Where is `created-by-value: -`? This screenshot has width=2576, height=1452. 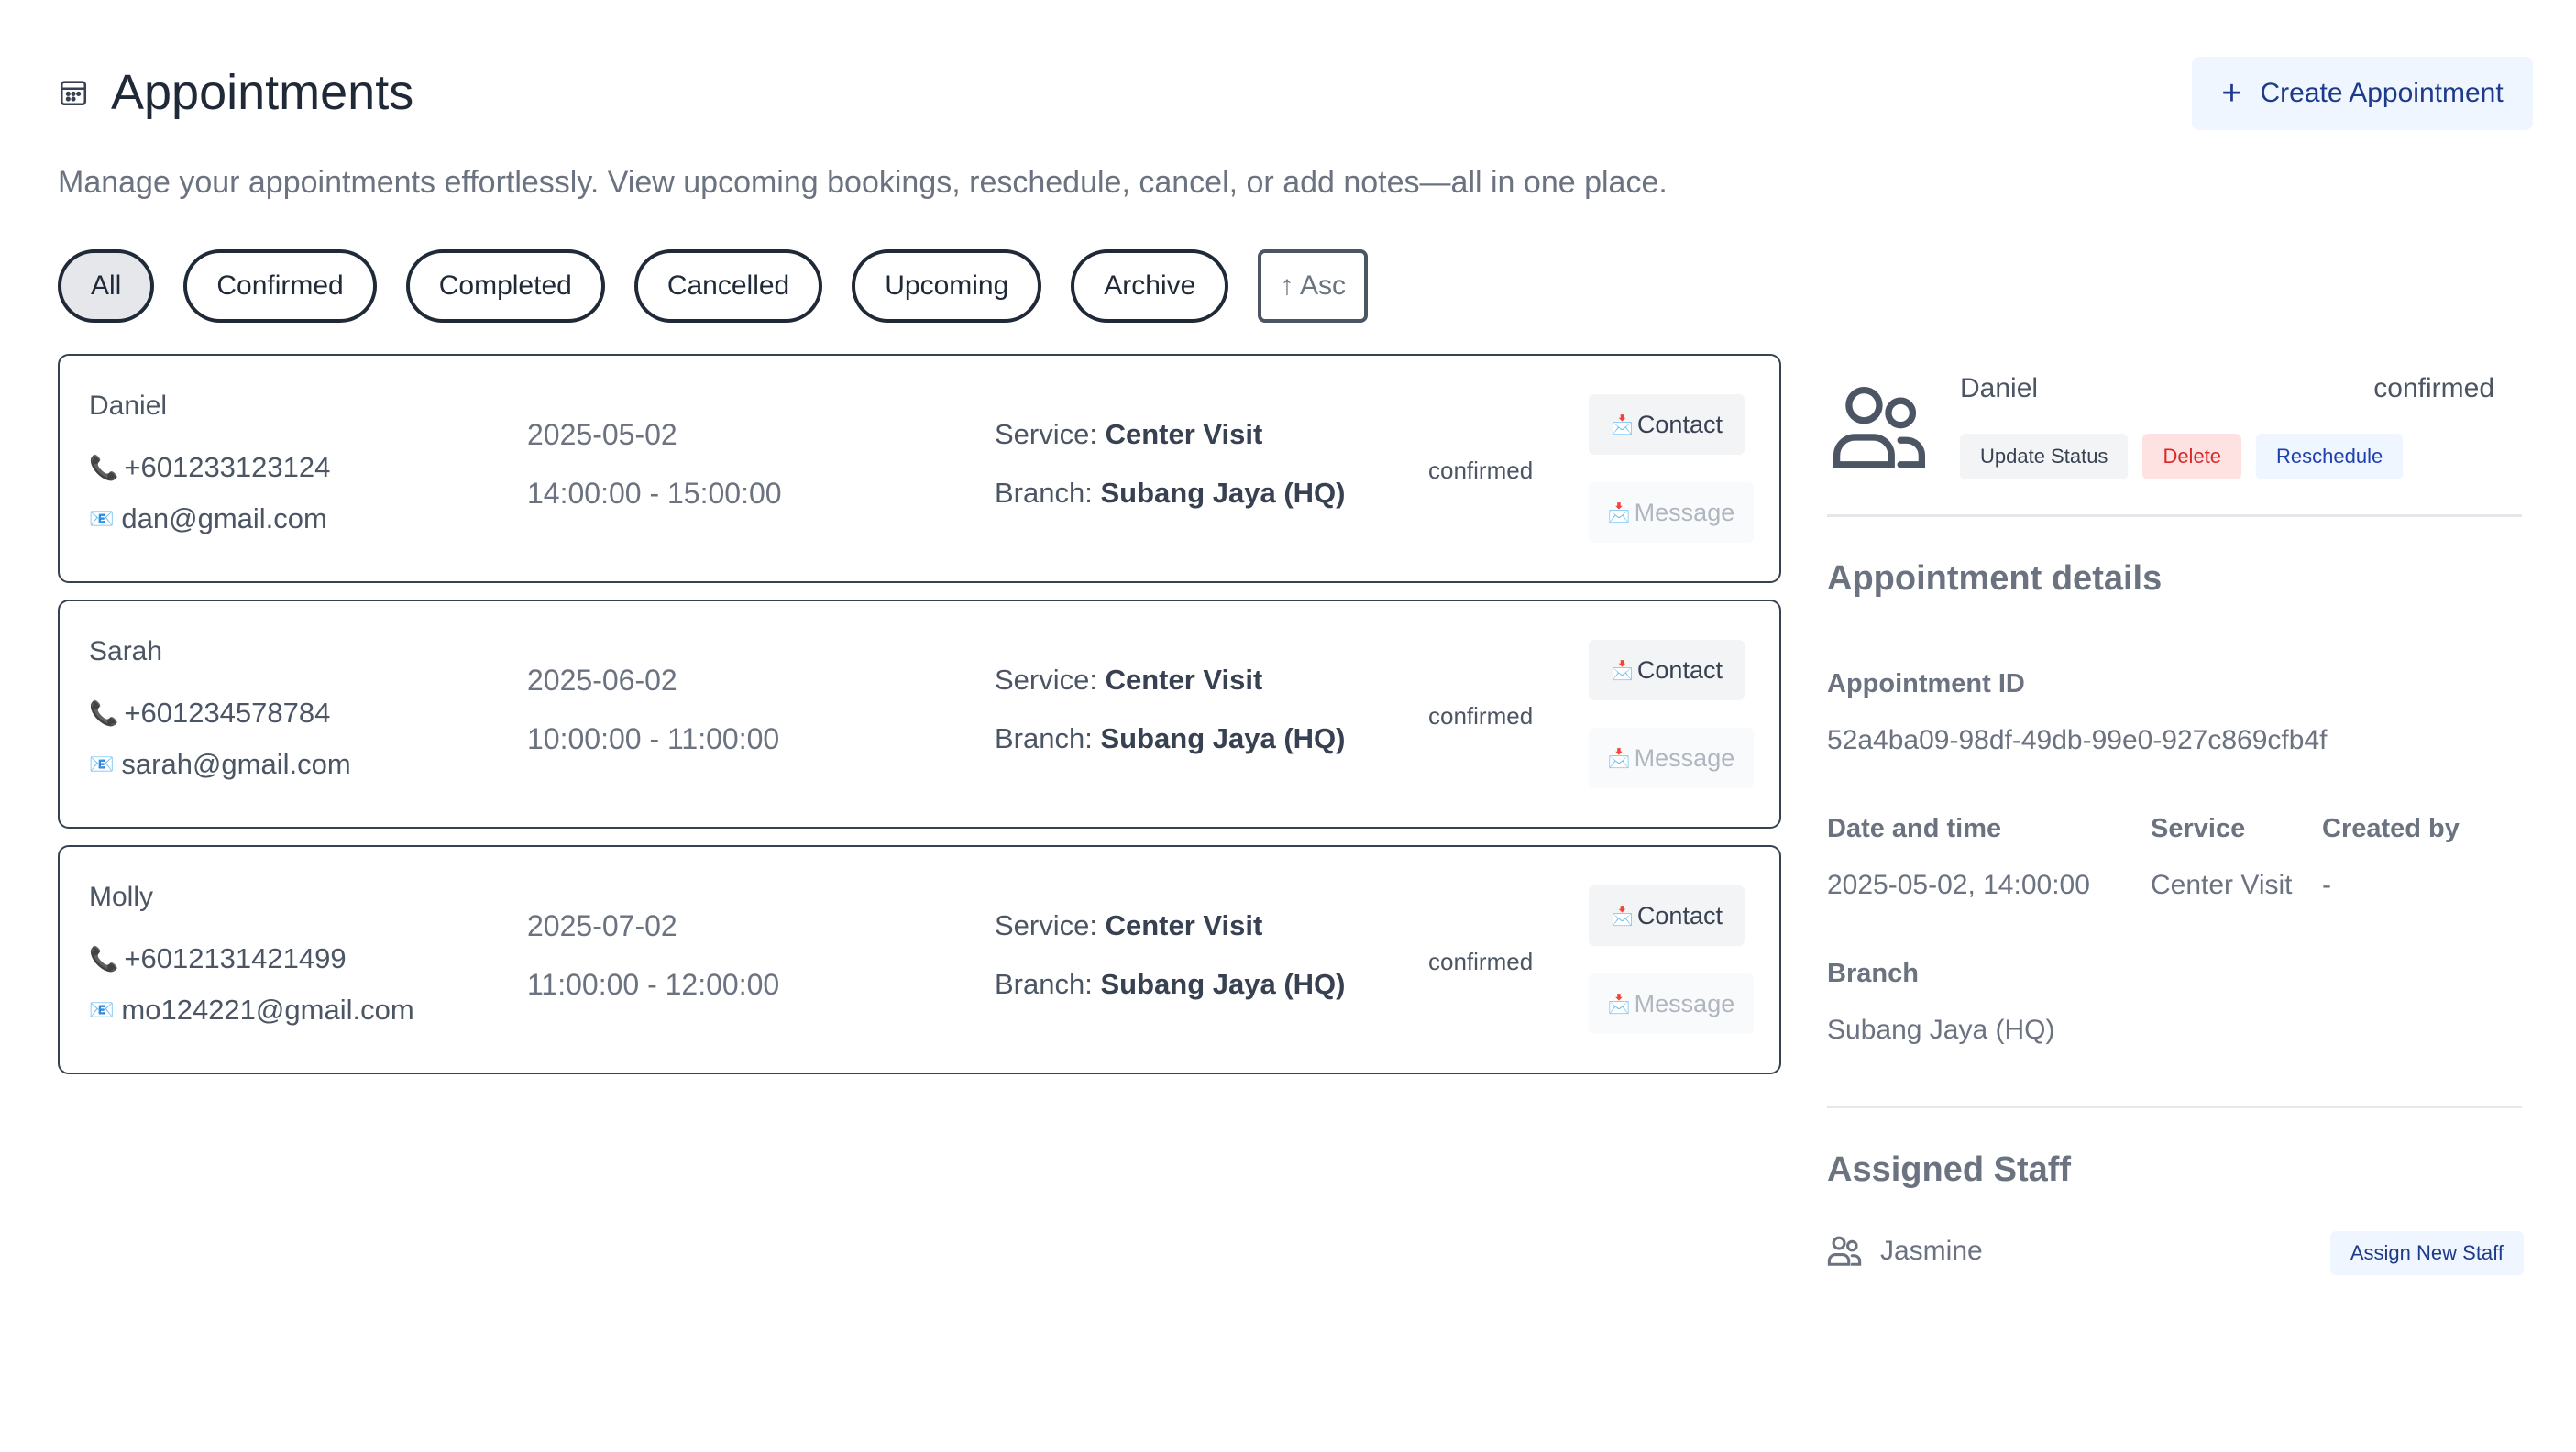
created-by-value: - is located at coordinates (2326, 885).